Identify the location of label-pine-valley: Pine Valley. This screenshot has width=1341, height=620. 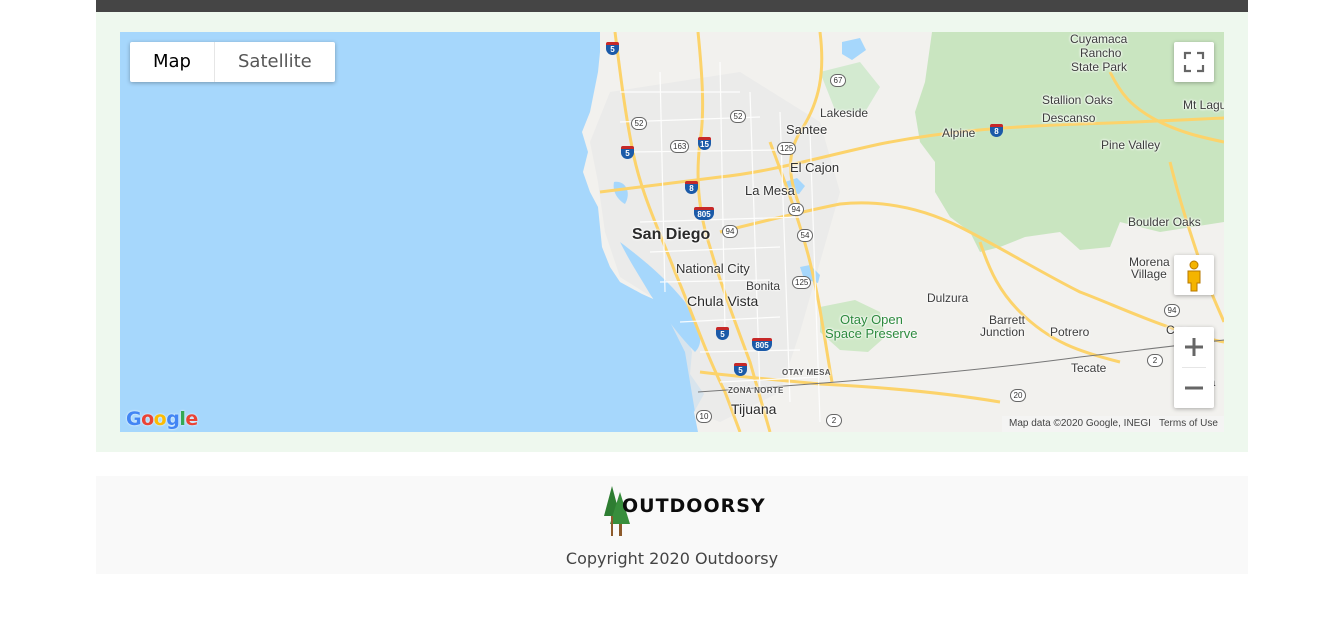
(1131, 145).